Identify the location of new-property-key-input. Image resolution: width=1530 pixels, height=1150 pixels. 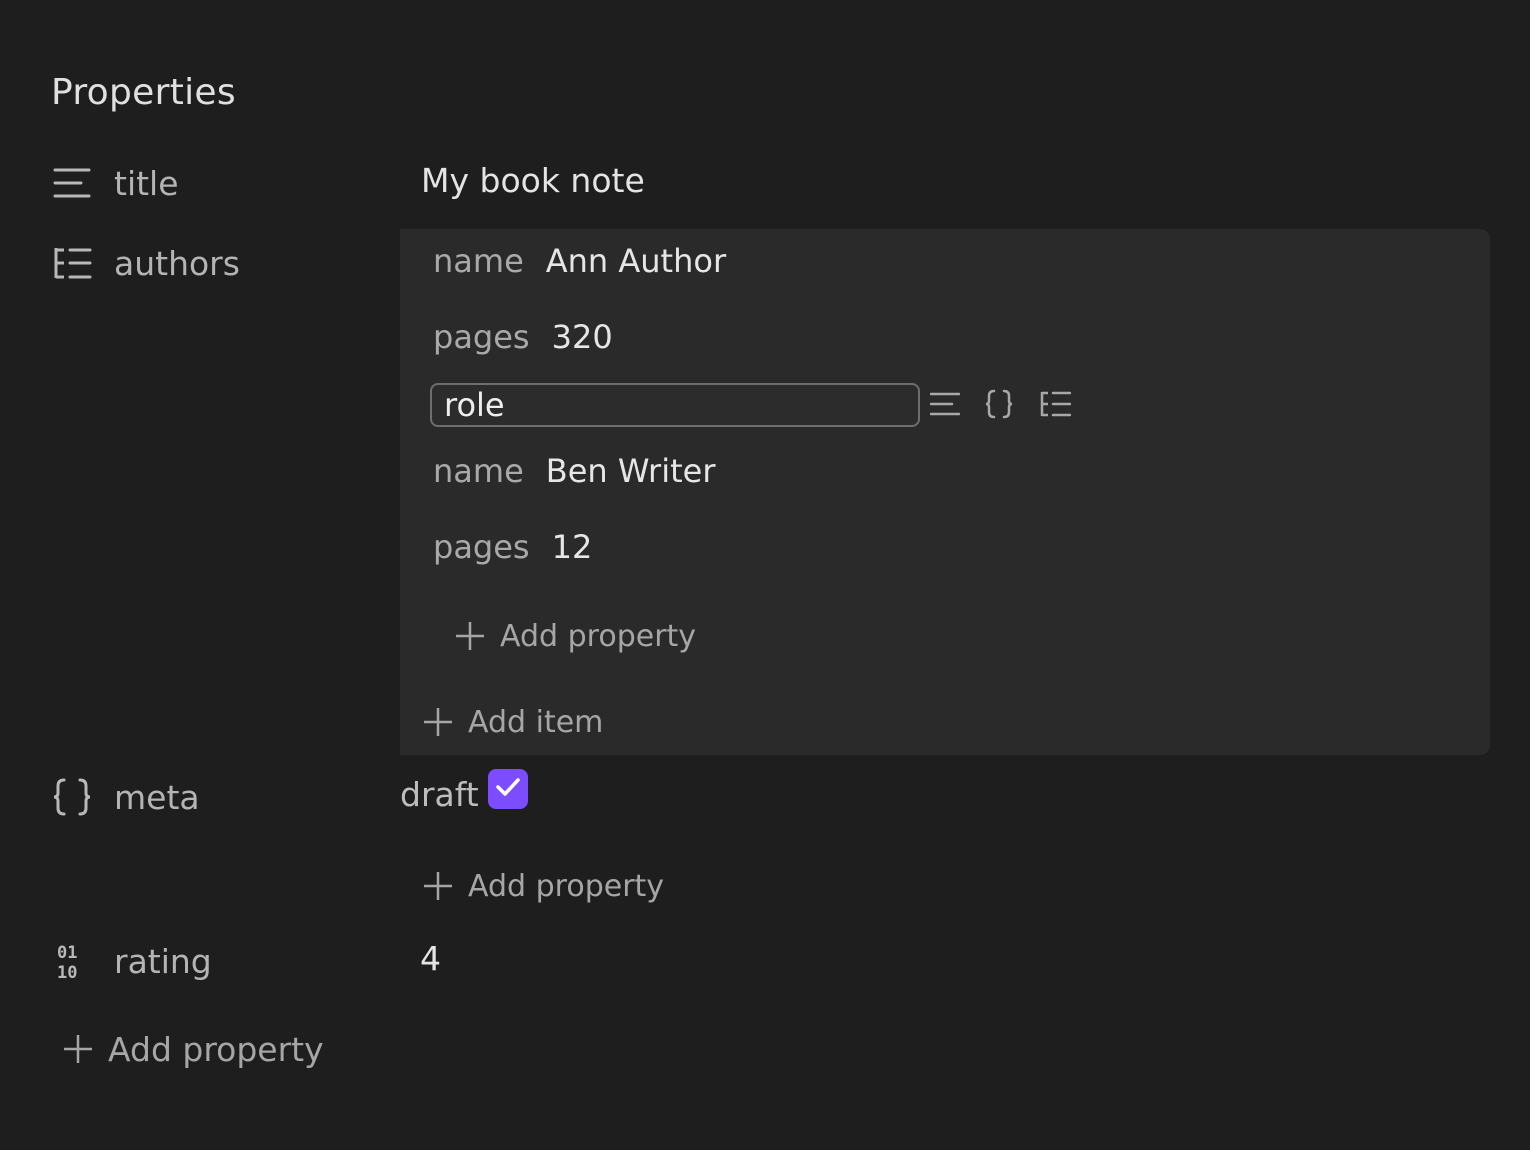
(675, 405).